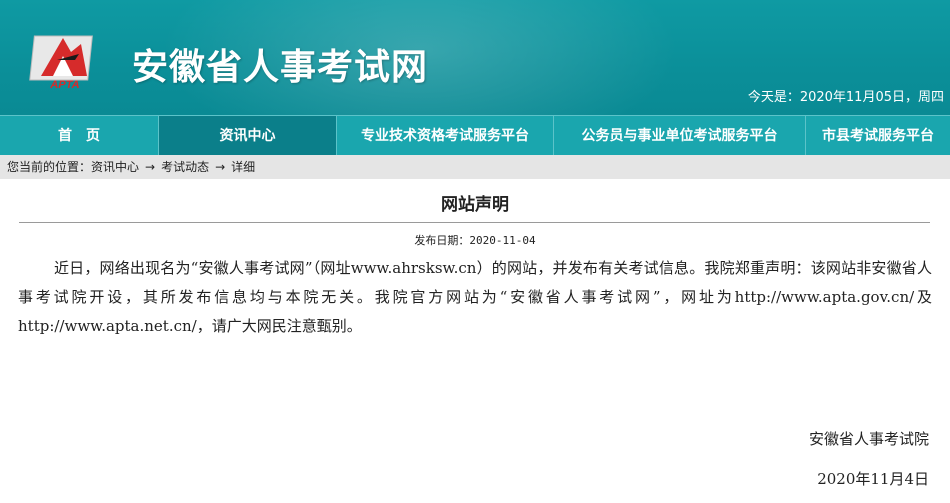 The width and height of the screenshot is (950, 503). I want to click on nav-civil-service-platform: 公务员与事业单位考试服务平台, so click(680, 136).